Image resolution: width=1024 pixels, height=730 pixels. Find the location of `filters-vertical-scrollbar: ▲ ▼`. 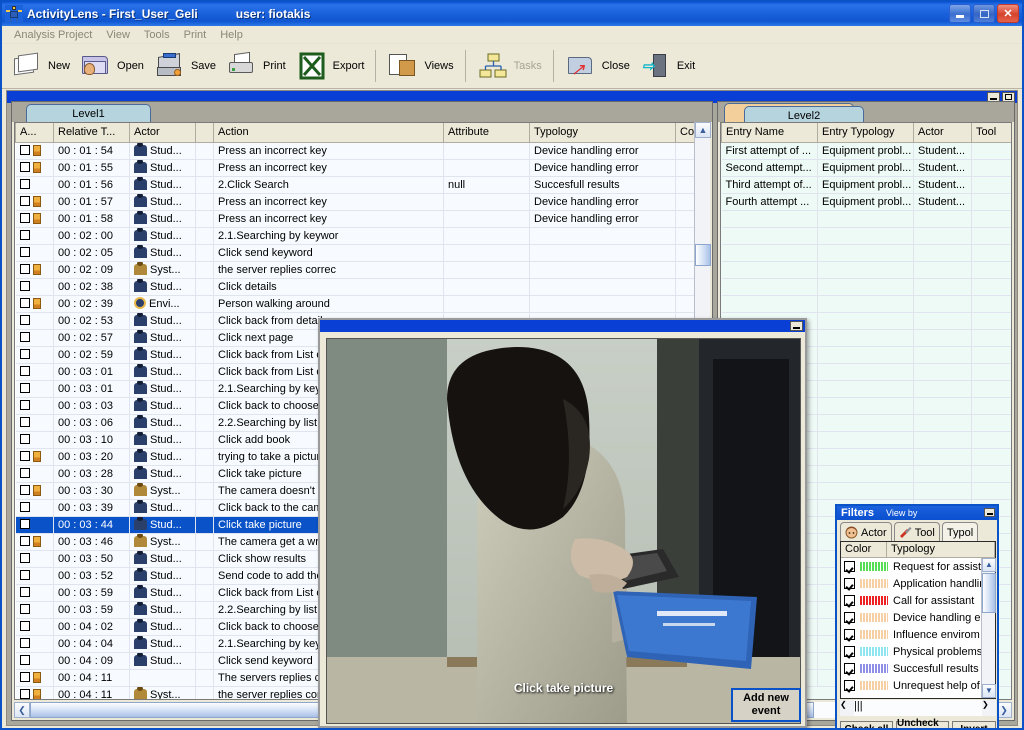

filters-vertical-scrollbar: ▲ ▼ is located at coordinates (988, 628).